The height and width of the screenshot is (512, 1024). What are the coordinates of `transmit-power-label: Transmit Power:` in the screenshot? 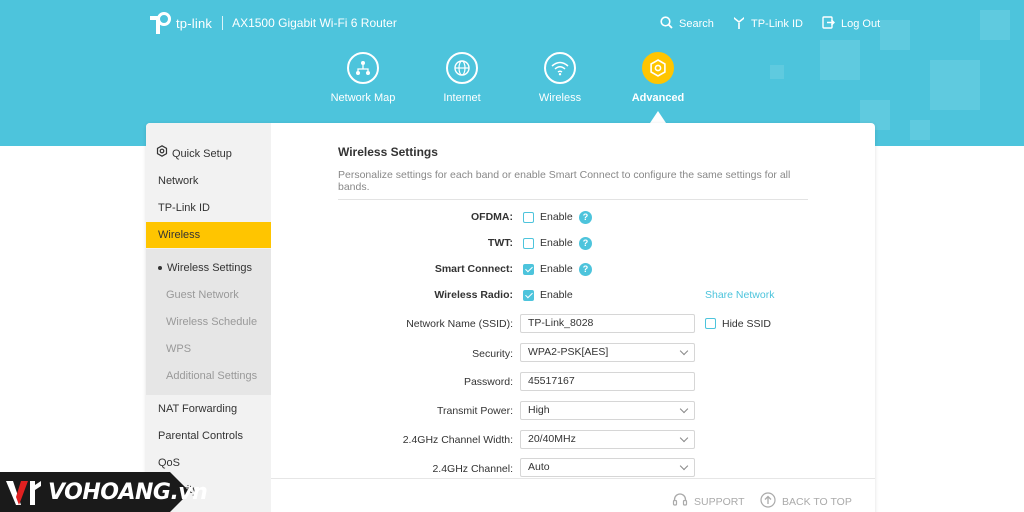 It's located at (474, 411).